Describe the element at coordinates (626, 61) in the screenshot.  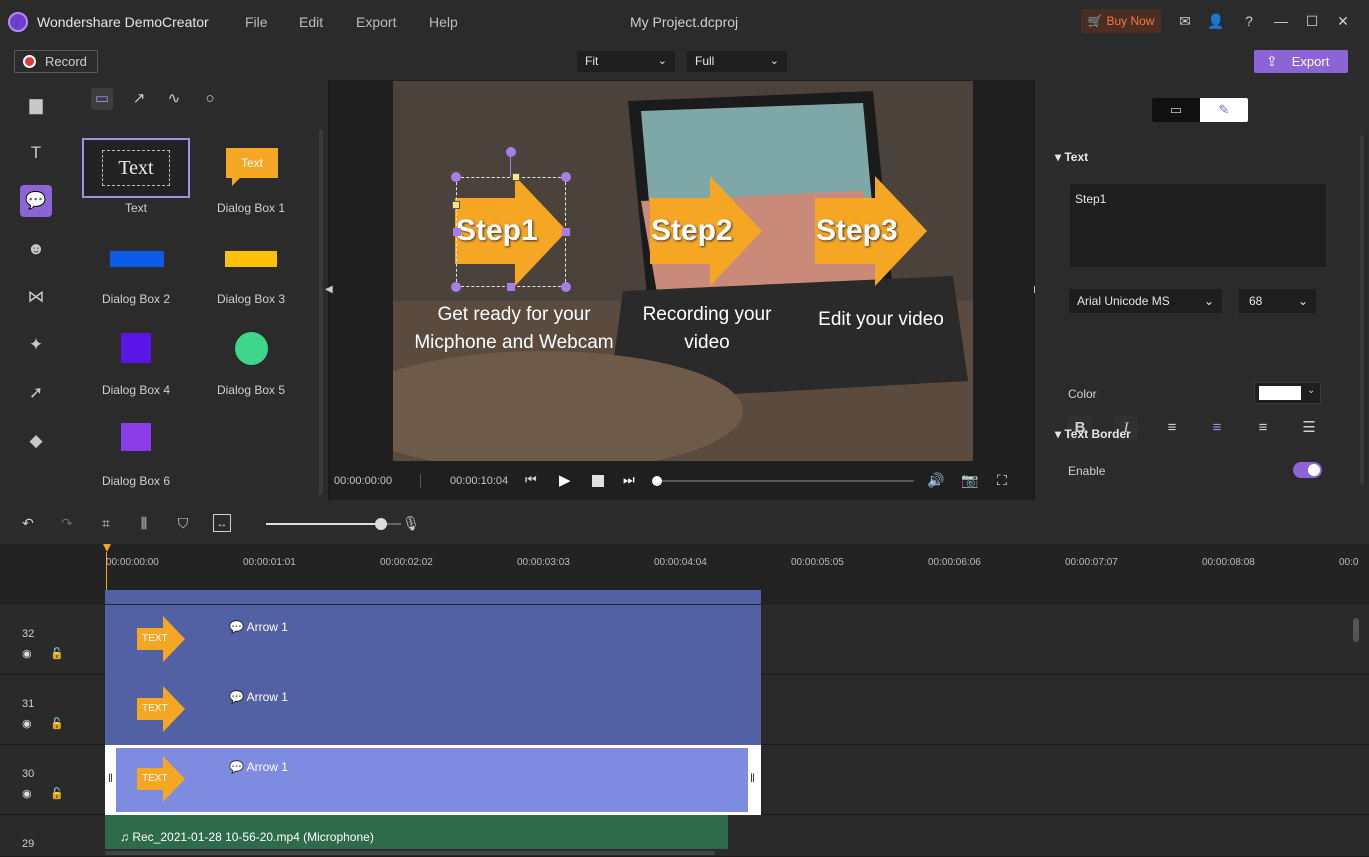
I see `fit-select: Fit ⌄` at that location.